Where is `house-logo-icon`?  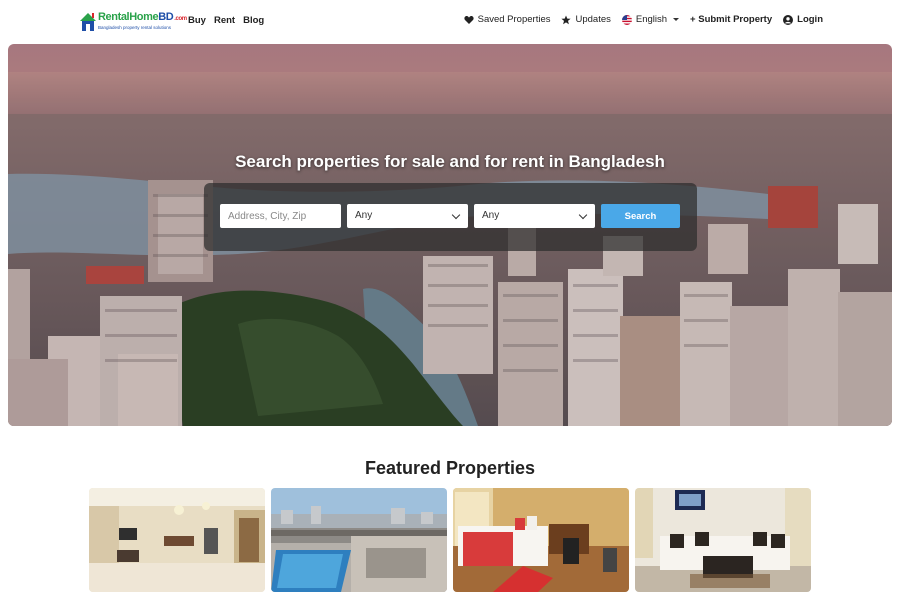 house-logo-icon is located at coordinates (88, 22).